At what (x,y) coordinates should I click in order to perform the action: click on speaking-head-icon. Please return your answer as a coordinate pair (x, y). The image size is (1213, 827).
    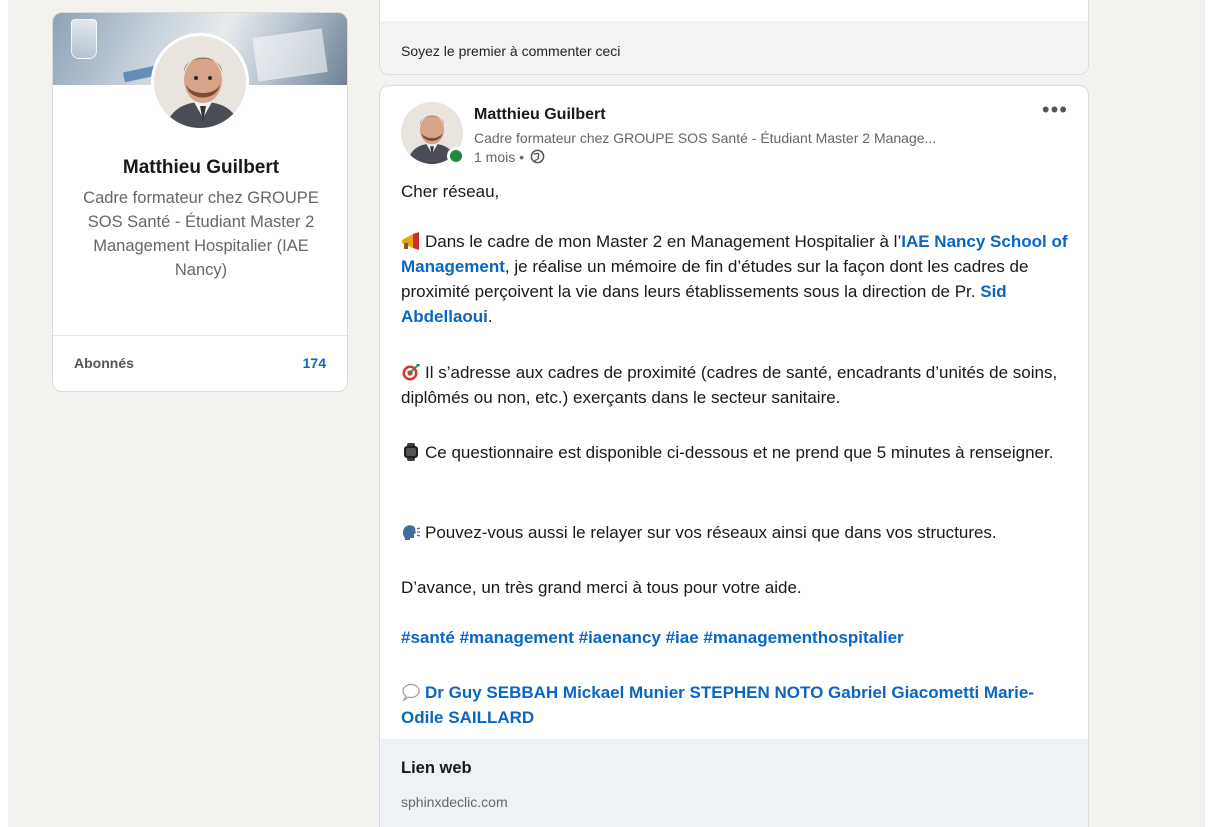
    Looking at the image, I should click on (412, 532).